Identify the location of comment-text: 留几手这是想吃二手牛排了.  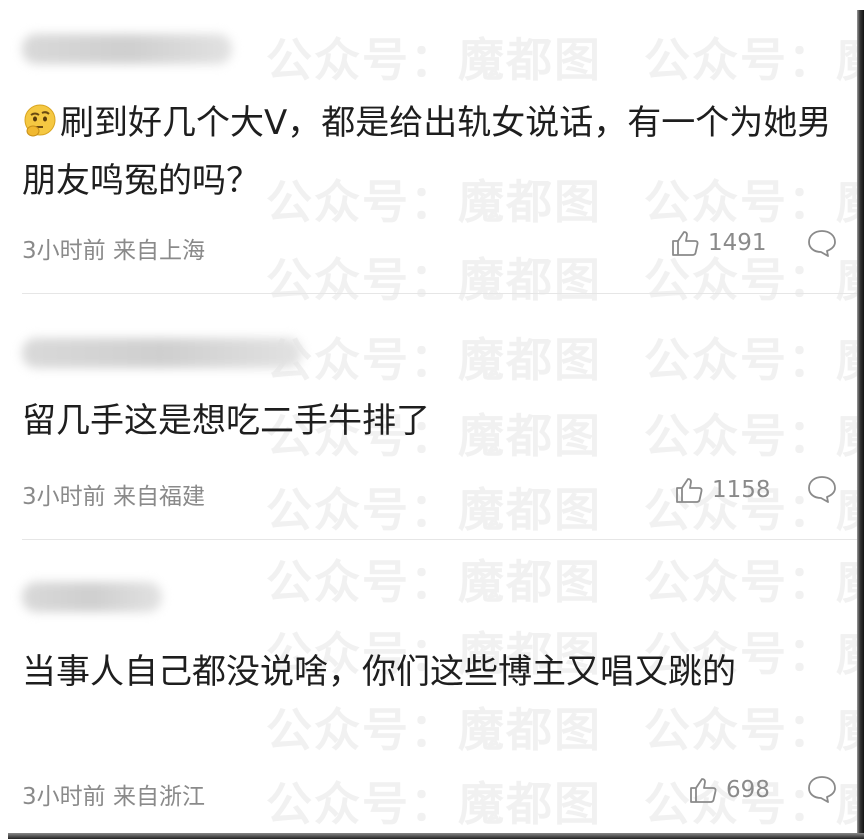
(428, 421).